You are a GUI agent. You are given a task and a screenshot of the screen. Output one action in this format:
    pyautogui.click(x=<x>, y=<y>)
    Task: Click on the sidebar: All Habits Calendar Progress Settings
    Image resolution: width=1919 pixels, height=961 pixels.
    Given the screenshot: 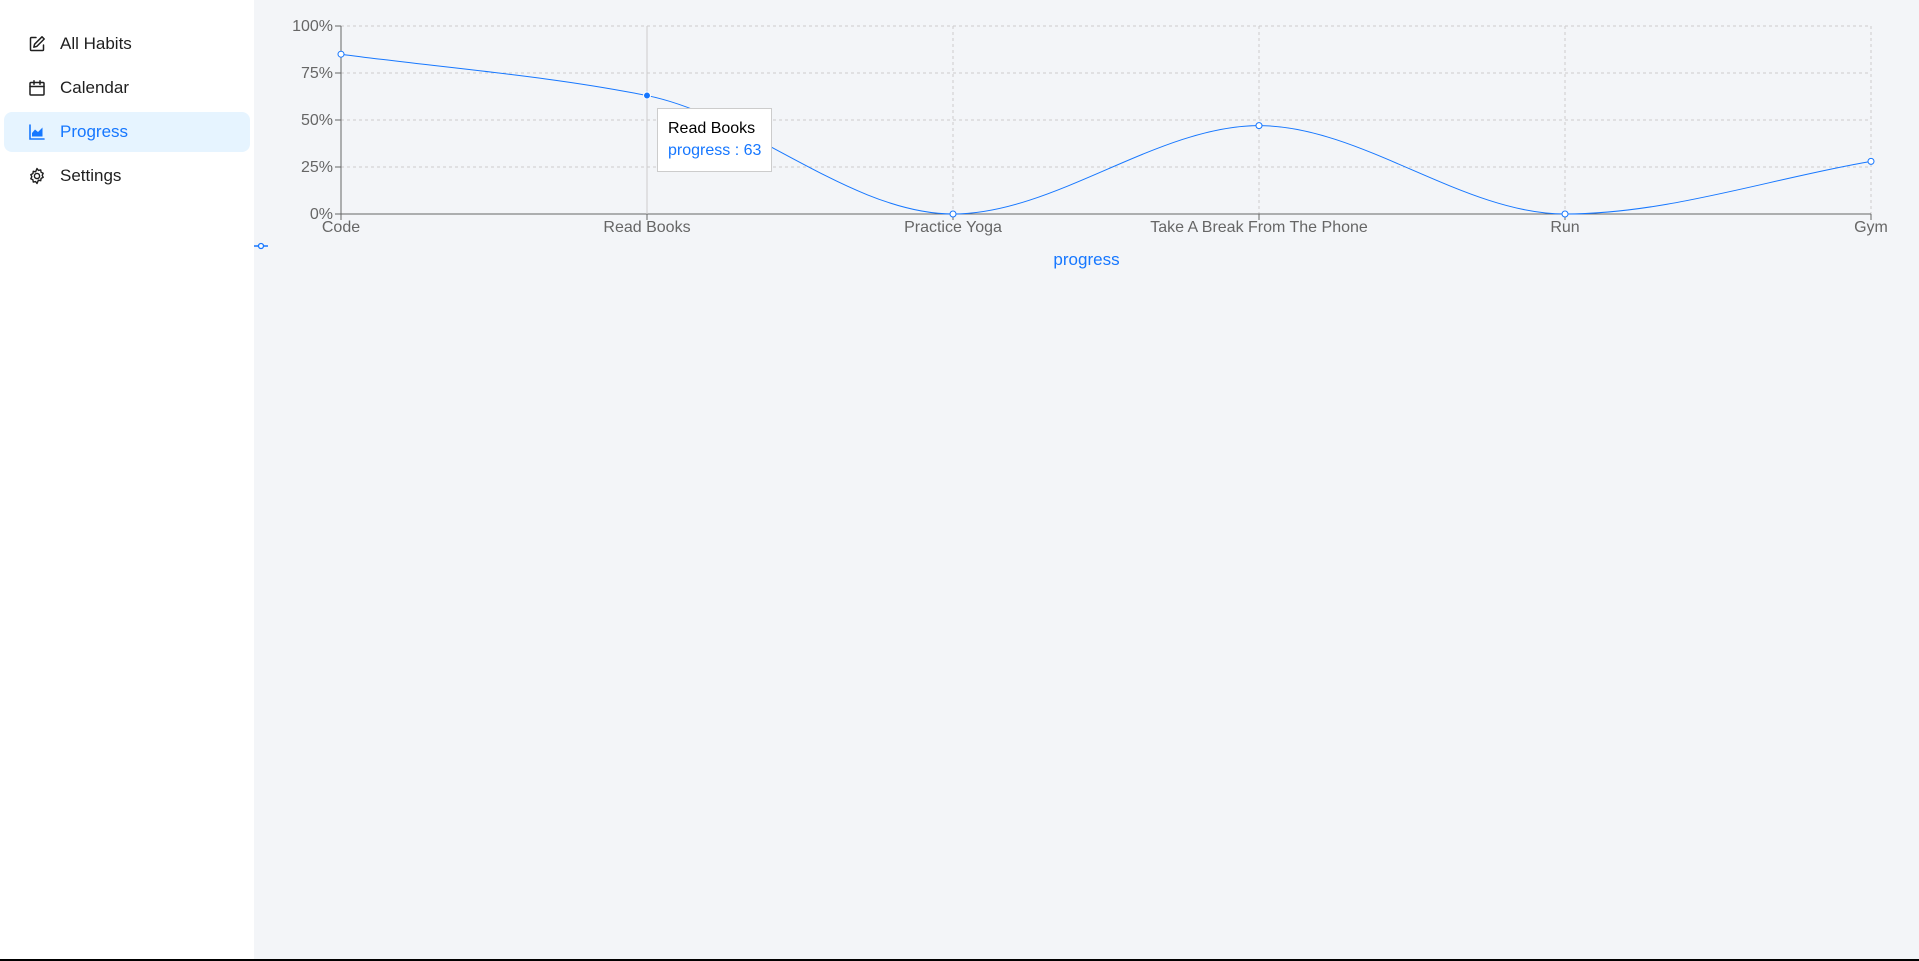 What is the action you would take?
    pyautogui.click(x=127, y=479)
    